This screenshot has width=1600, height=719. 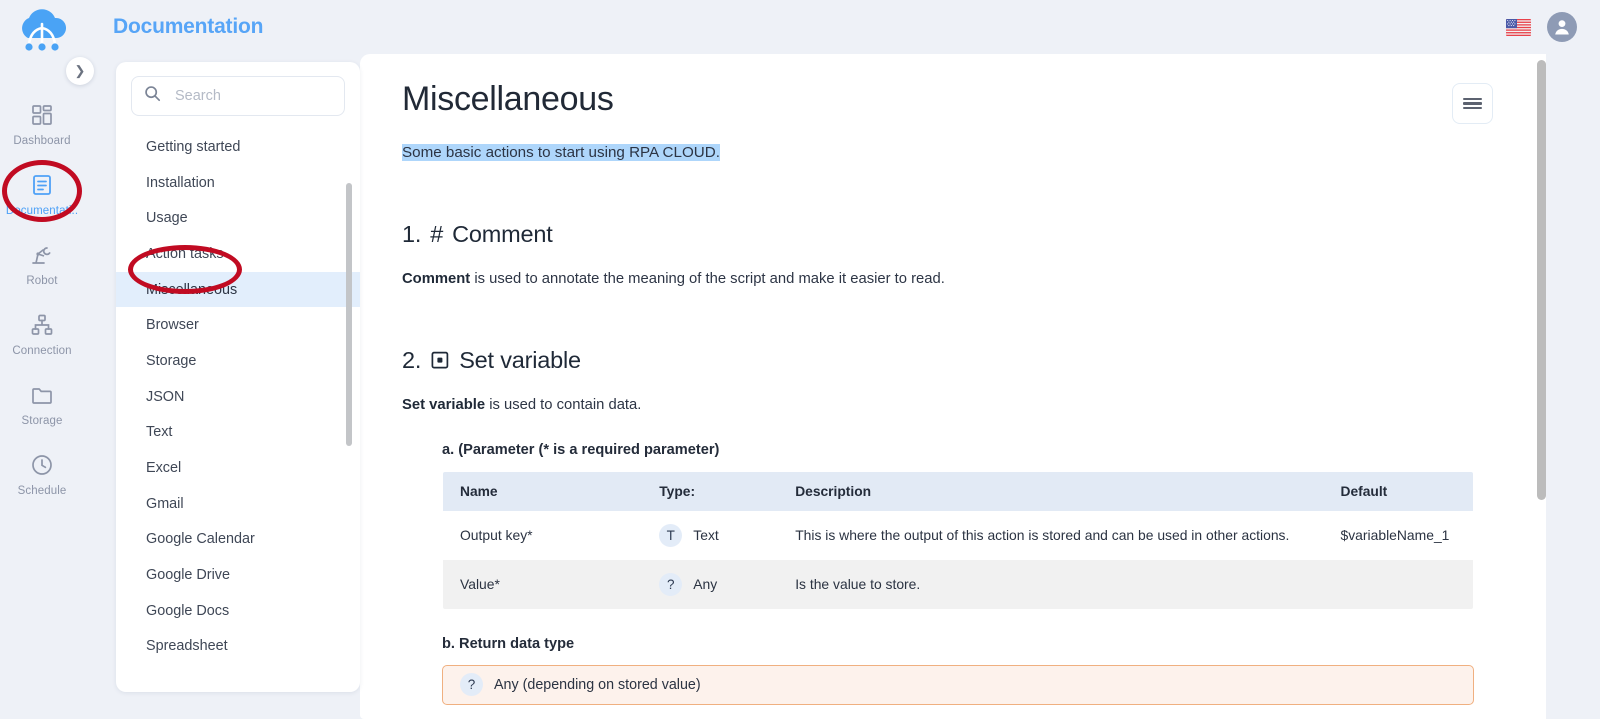 I want to click on nav-item-miscellaneous: Miscellaneous, so click(x=238, y=289).